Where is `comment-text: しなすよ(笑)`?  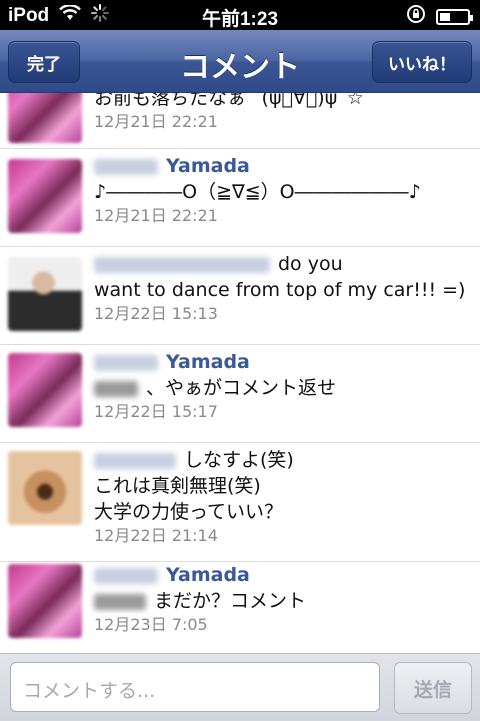 comment-text: しなすよ(笑) is located at coordinates (239, 460).